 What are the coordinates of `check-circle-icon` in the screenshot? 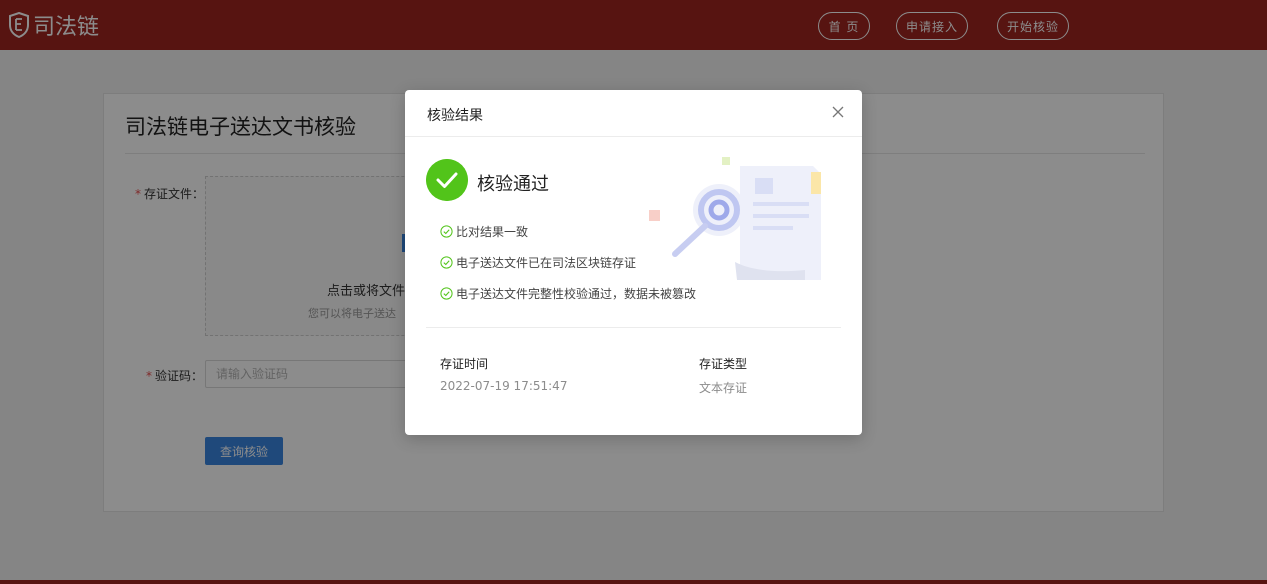 It's located at (447, 180).